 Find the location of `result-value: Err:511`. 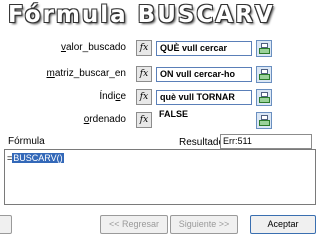

result-value: Err:511 is located at coordinates (266, 141).